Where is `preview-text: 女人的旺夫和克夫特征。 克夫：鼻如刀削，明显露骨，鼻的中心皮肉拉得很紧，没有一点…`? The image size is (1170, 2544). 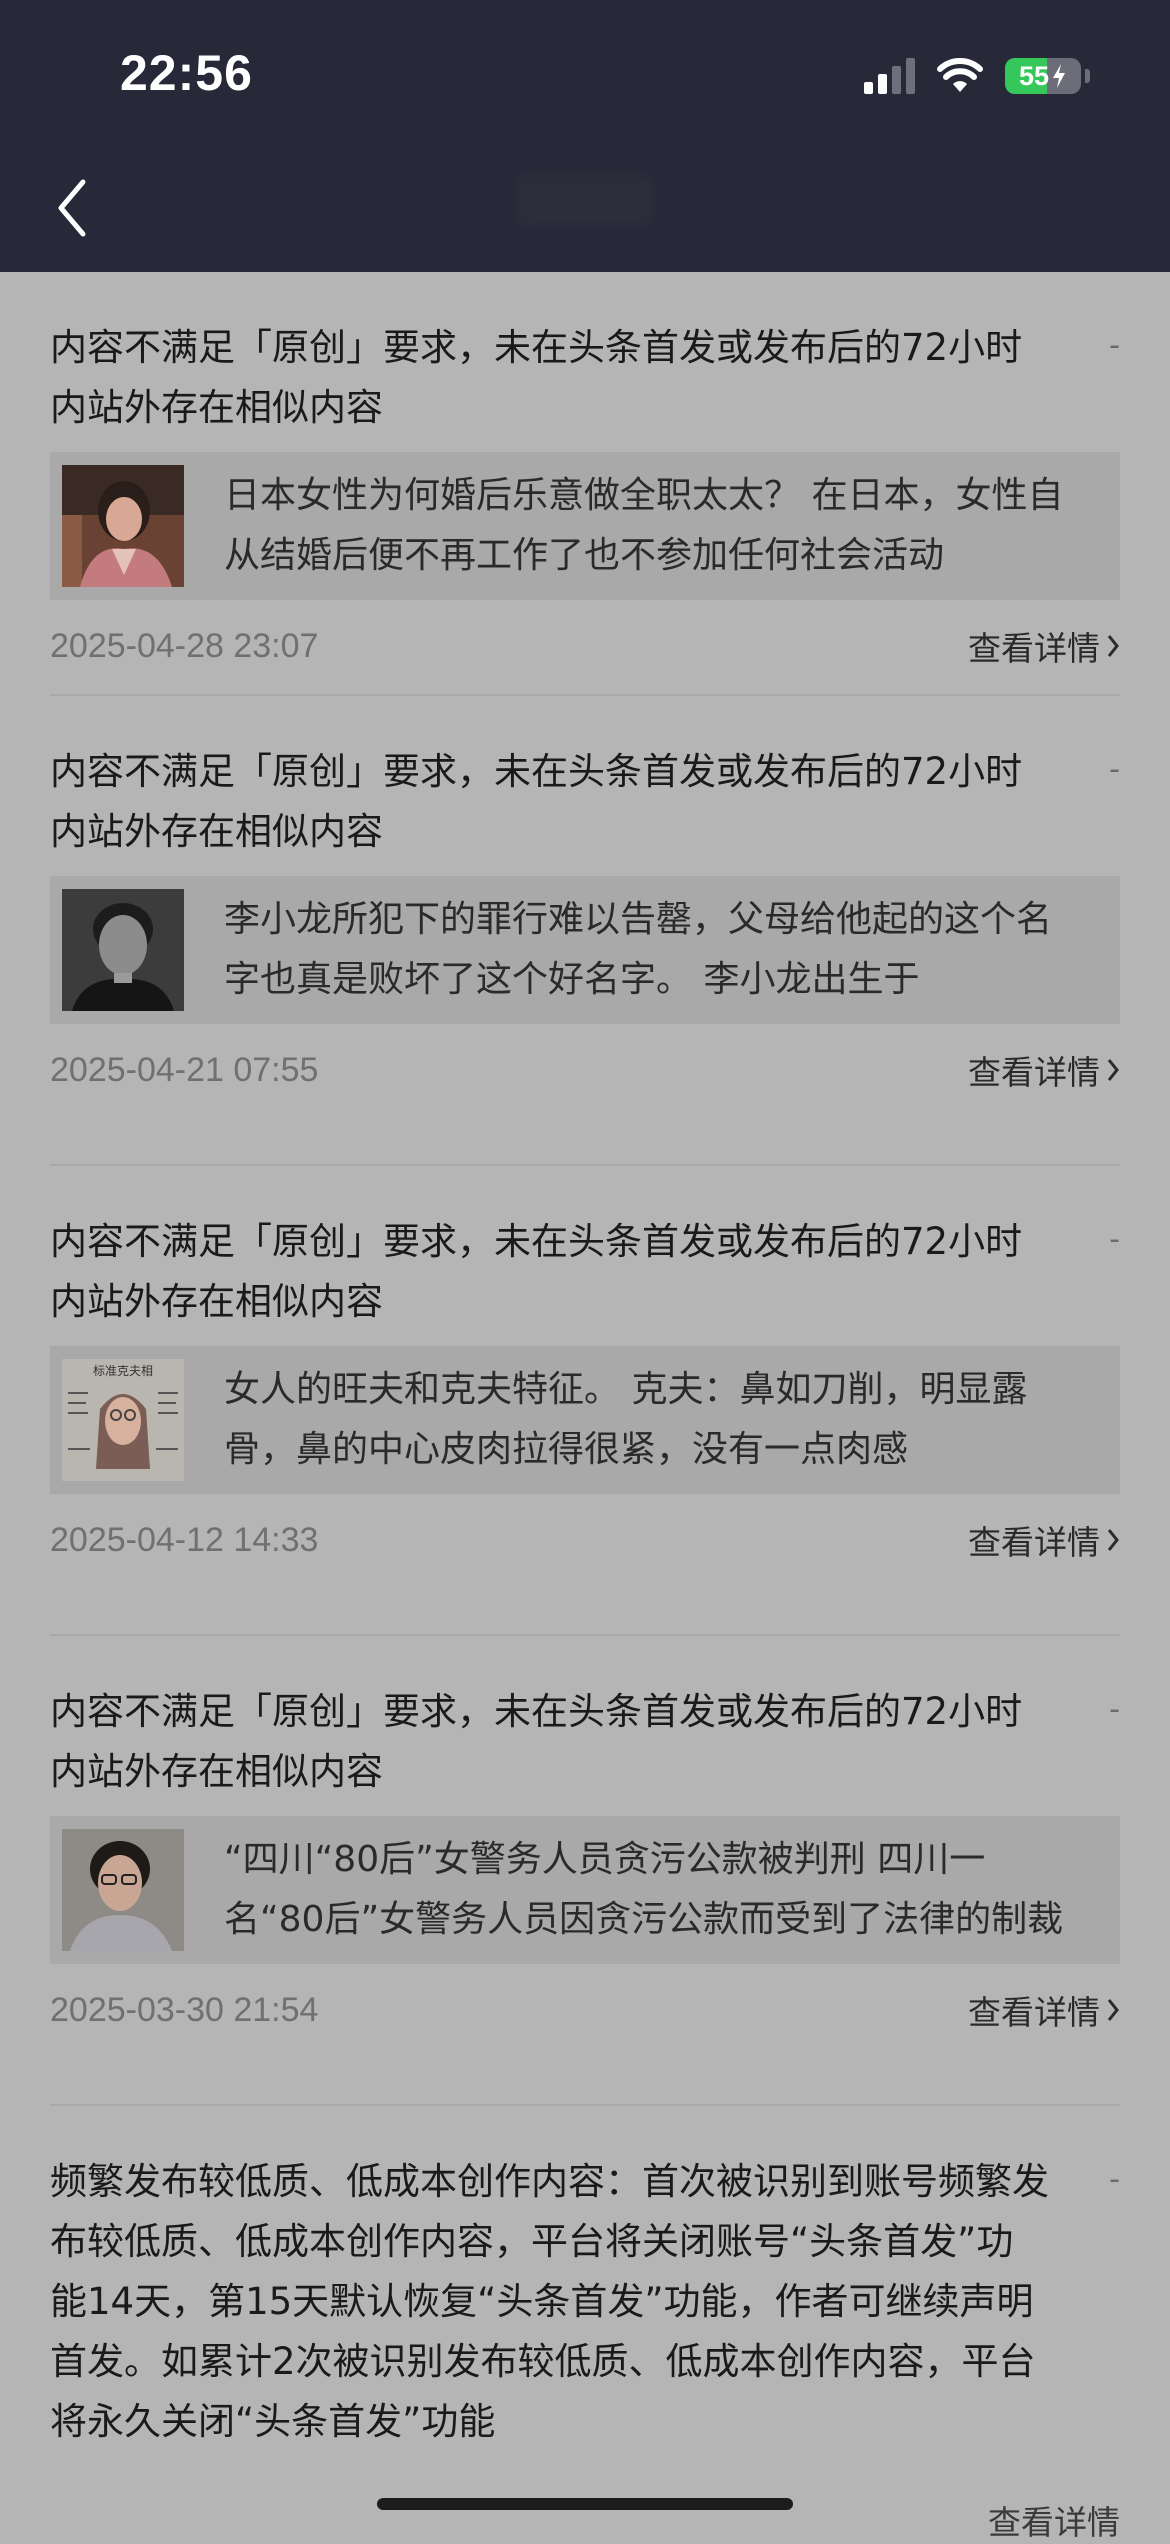 preview-text: 女人的旺夫和克夫特征。 克夫：鼻如刀削，明显露骨，鼻的中心皮肉拉得很紧，没有一点… is located at coordinates (626, 1419).